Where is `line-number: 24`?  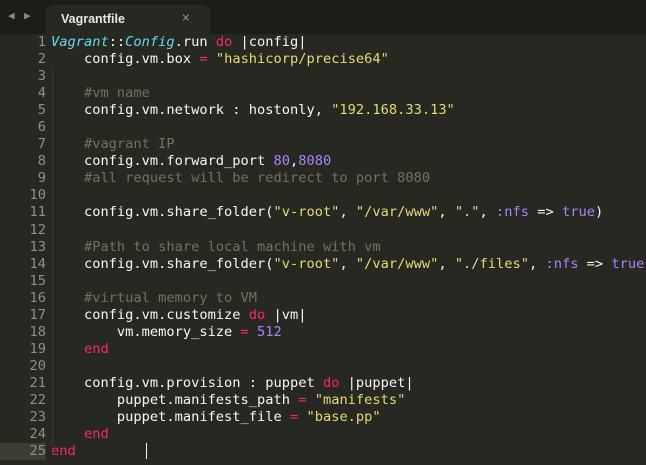 line-number: 24 is located at coordinates (37, 434).